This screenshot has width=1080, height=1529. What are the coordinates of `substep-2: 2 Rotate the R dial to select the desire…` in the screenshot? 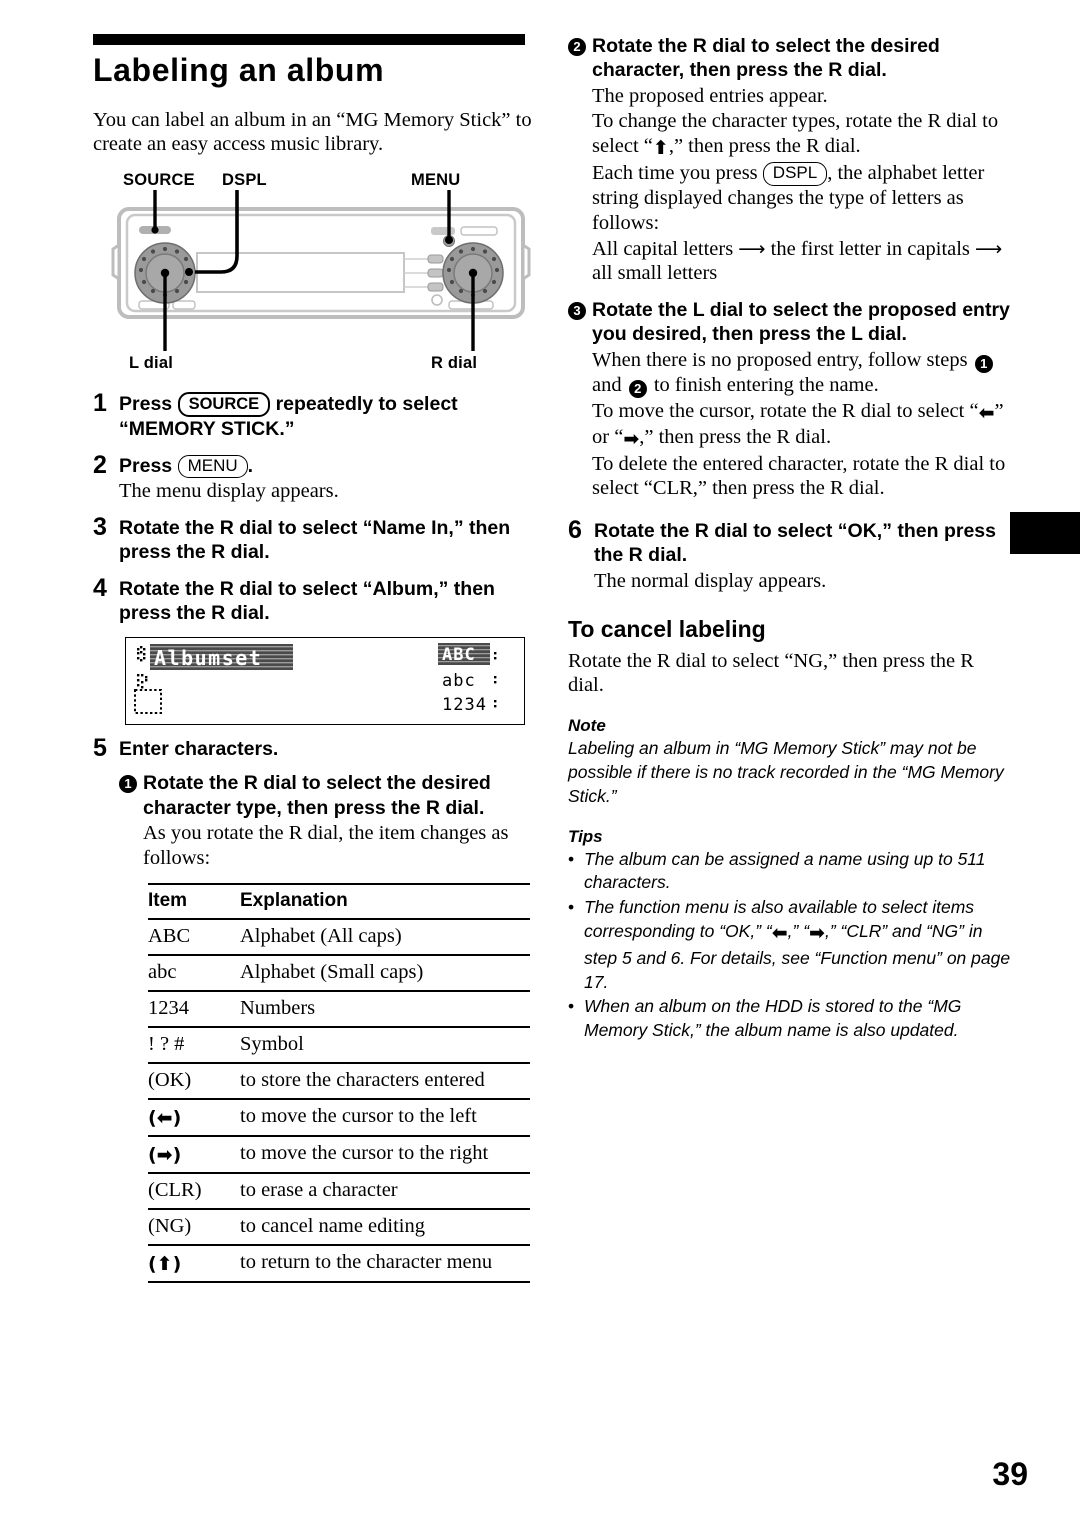 It's located at (789, 160).